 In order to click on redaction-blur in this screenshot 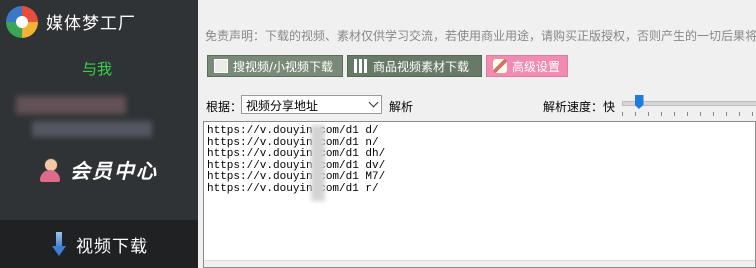, I will do `click(318, 163)`.